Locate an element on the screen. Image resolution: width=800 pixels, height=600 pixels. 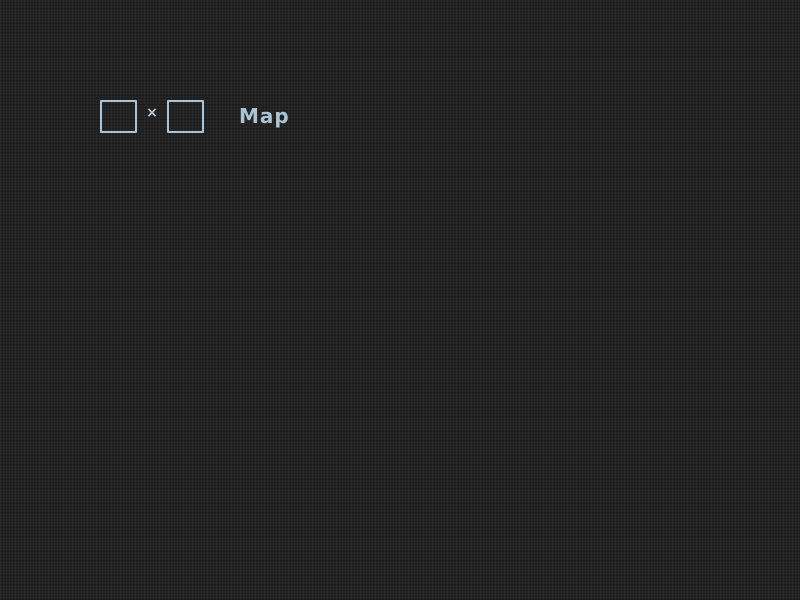
map-size-form: × Map is located at coordinates (195, 116).